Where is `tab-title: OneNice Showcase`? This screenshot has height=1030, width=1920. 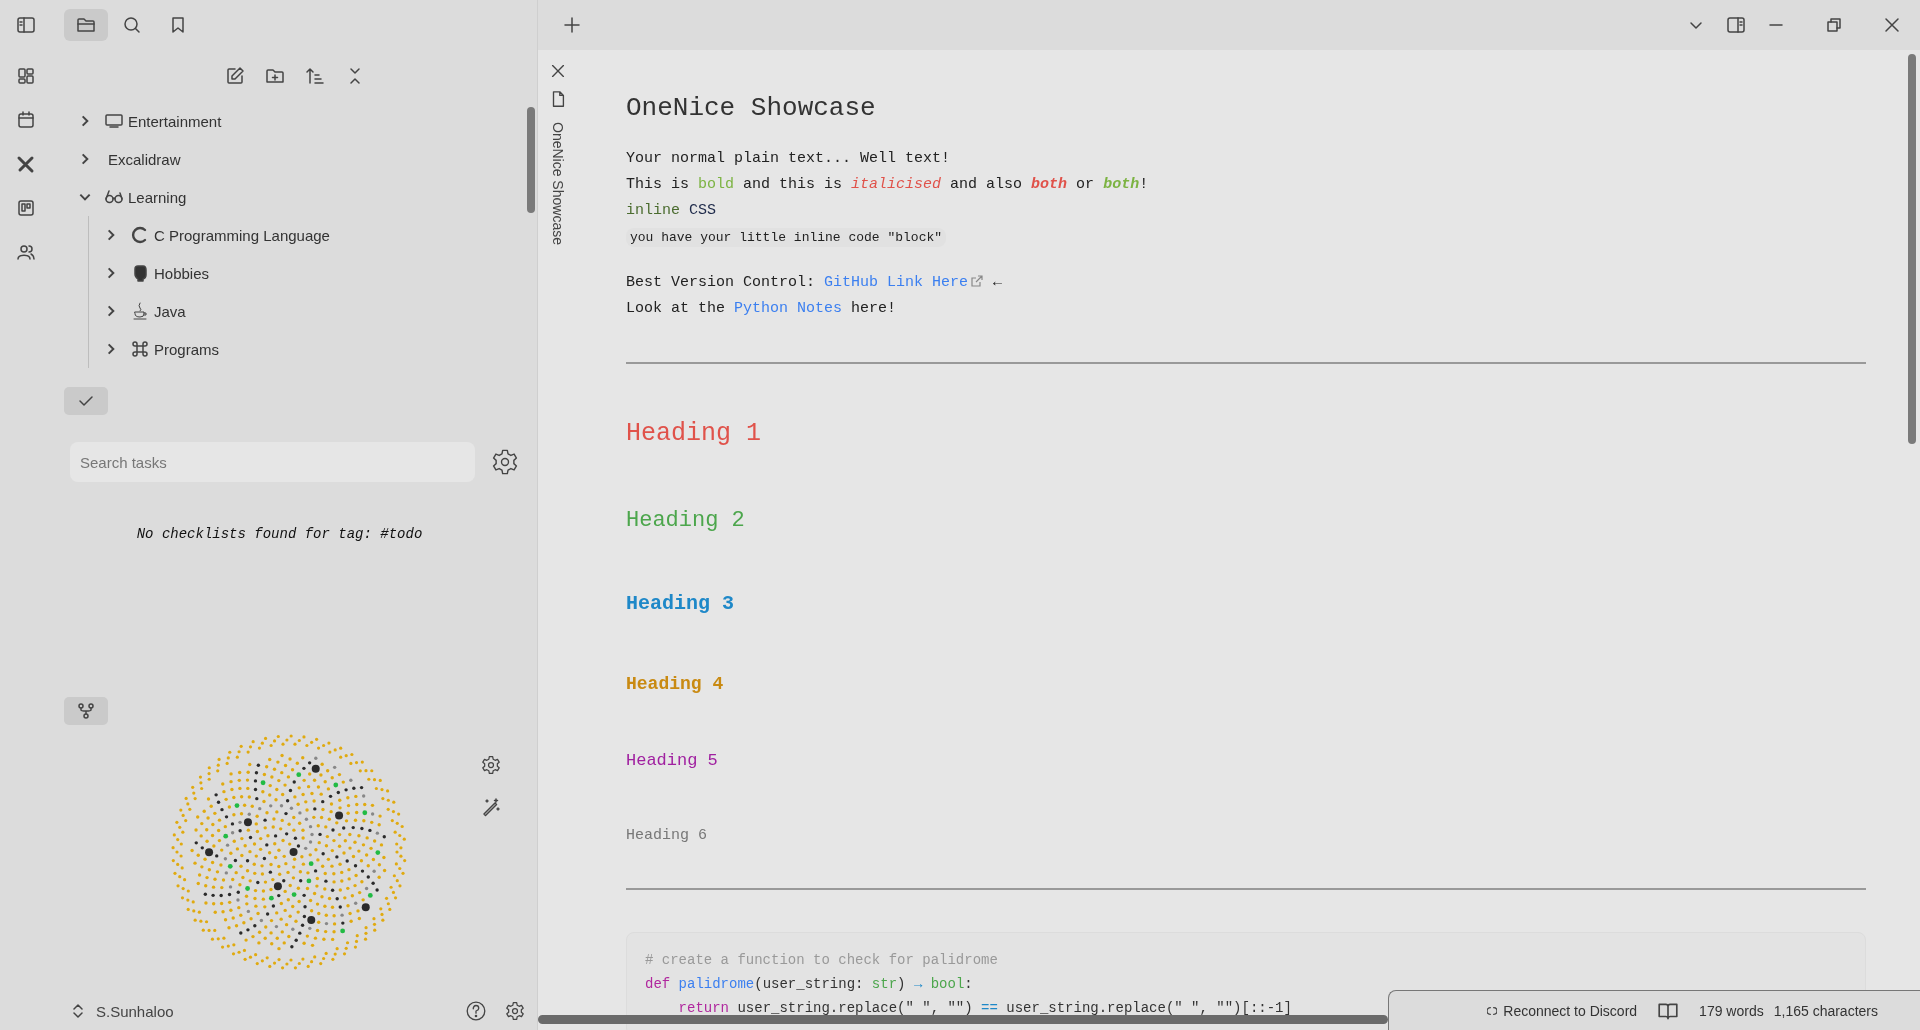 tab-title: OneNice Showcase is located at coordinates (558, 183).